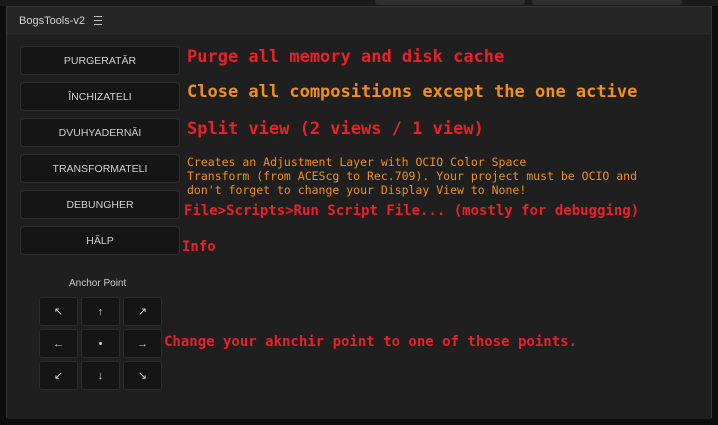 The height and width of the screenshot is (425, 718). Describe the element at coordinates (359, 21) in the screenshot. I see `panel-header: BogsTools-v2` at that location.